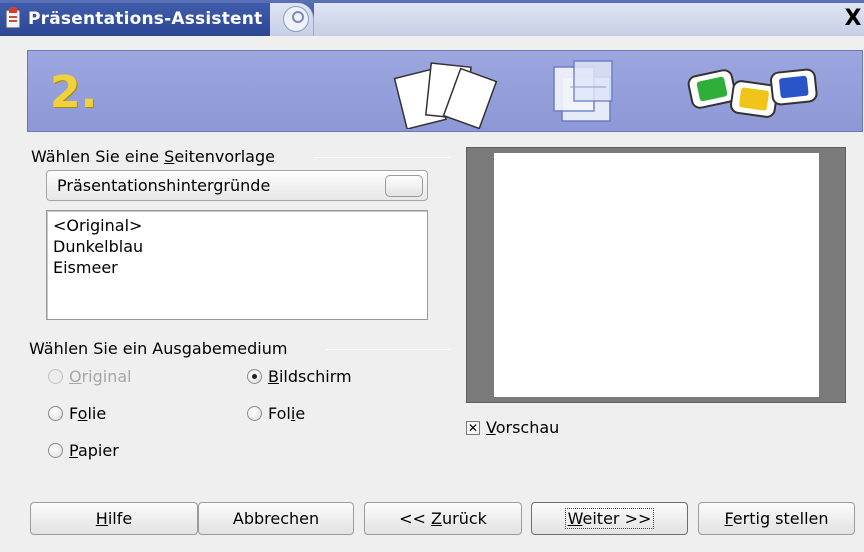 This screenshot has height=552, width=864. What do you see at coordinates (287, 413) in the screenshot?
I see `radio-slide-label: Folie` at bounding box center [287, 413].